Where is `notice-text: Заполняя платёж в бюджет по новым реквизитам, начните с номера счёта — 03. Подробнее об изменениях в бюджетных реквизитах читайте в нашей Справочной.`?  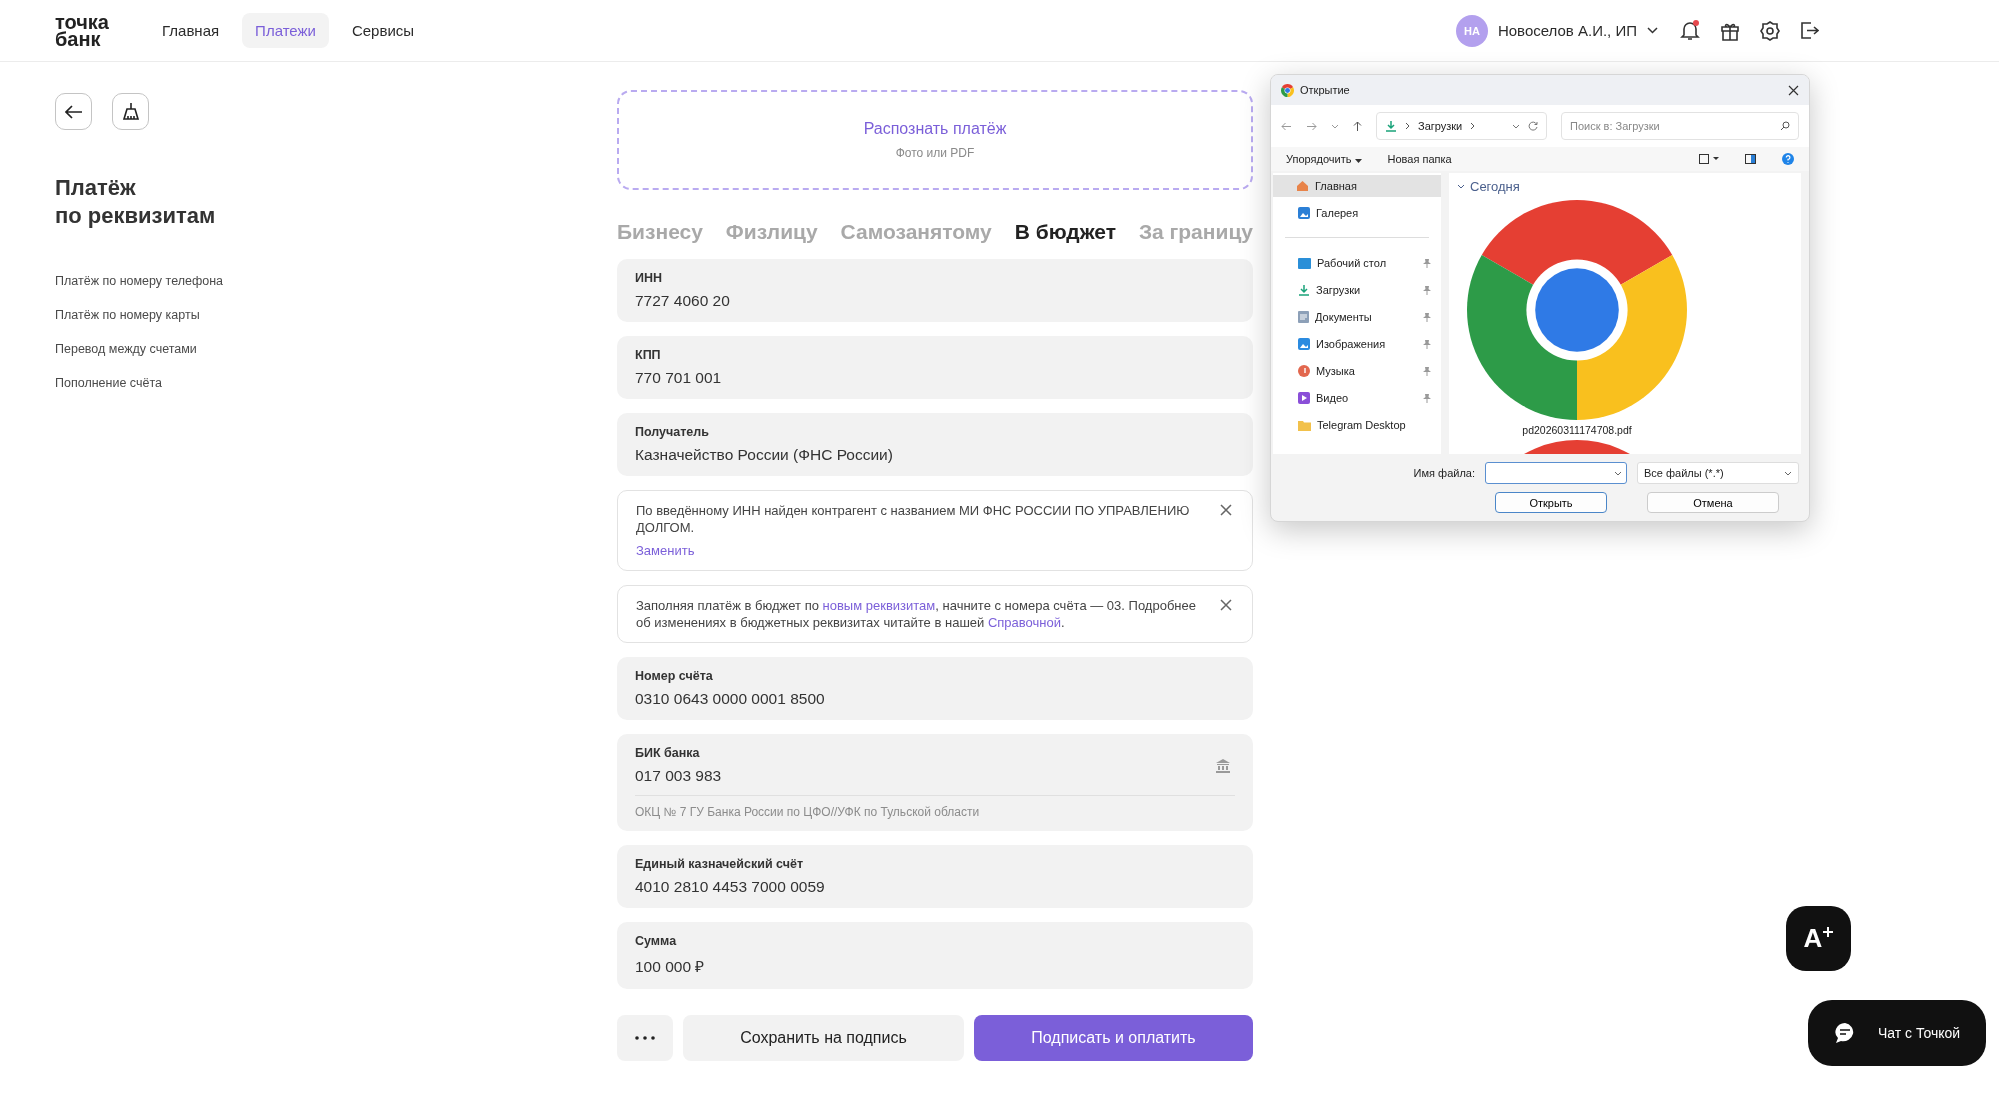 notice-text: Заполняя платёж в бюджет по новым реквизитам, начните с номера счёта — 03. Подробнее об изменениях в бюджетных реквизитах читайте в нашей Справочной. is located at coordinates (916, 614).